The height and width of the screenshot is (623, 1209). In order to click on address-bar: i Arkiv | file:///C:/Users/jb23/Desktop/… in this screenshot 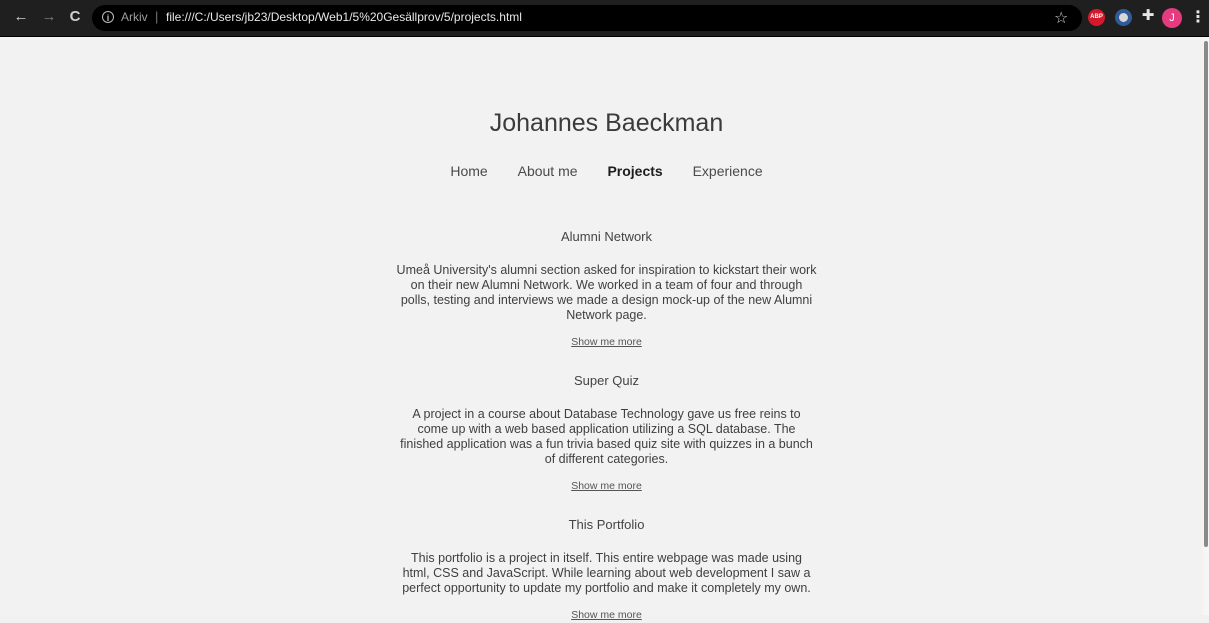, I will do `click(587, 18)`.